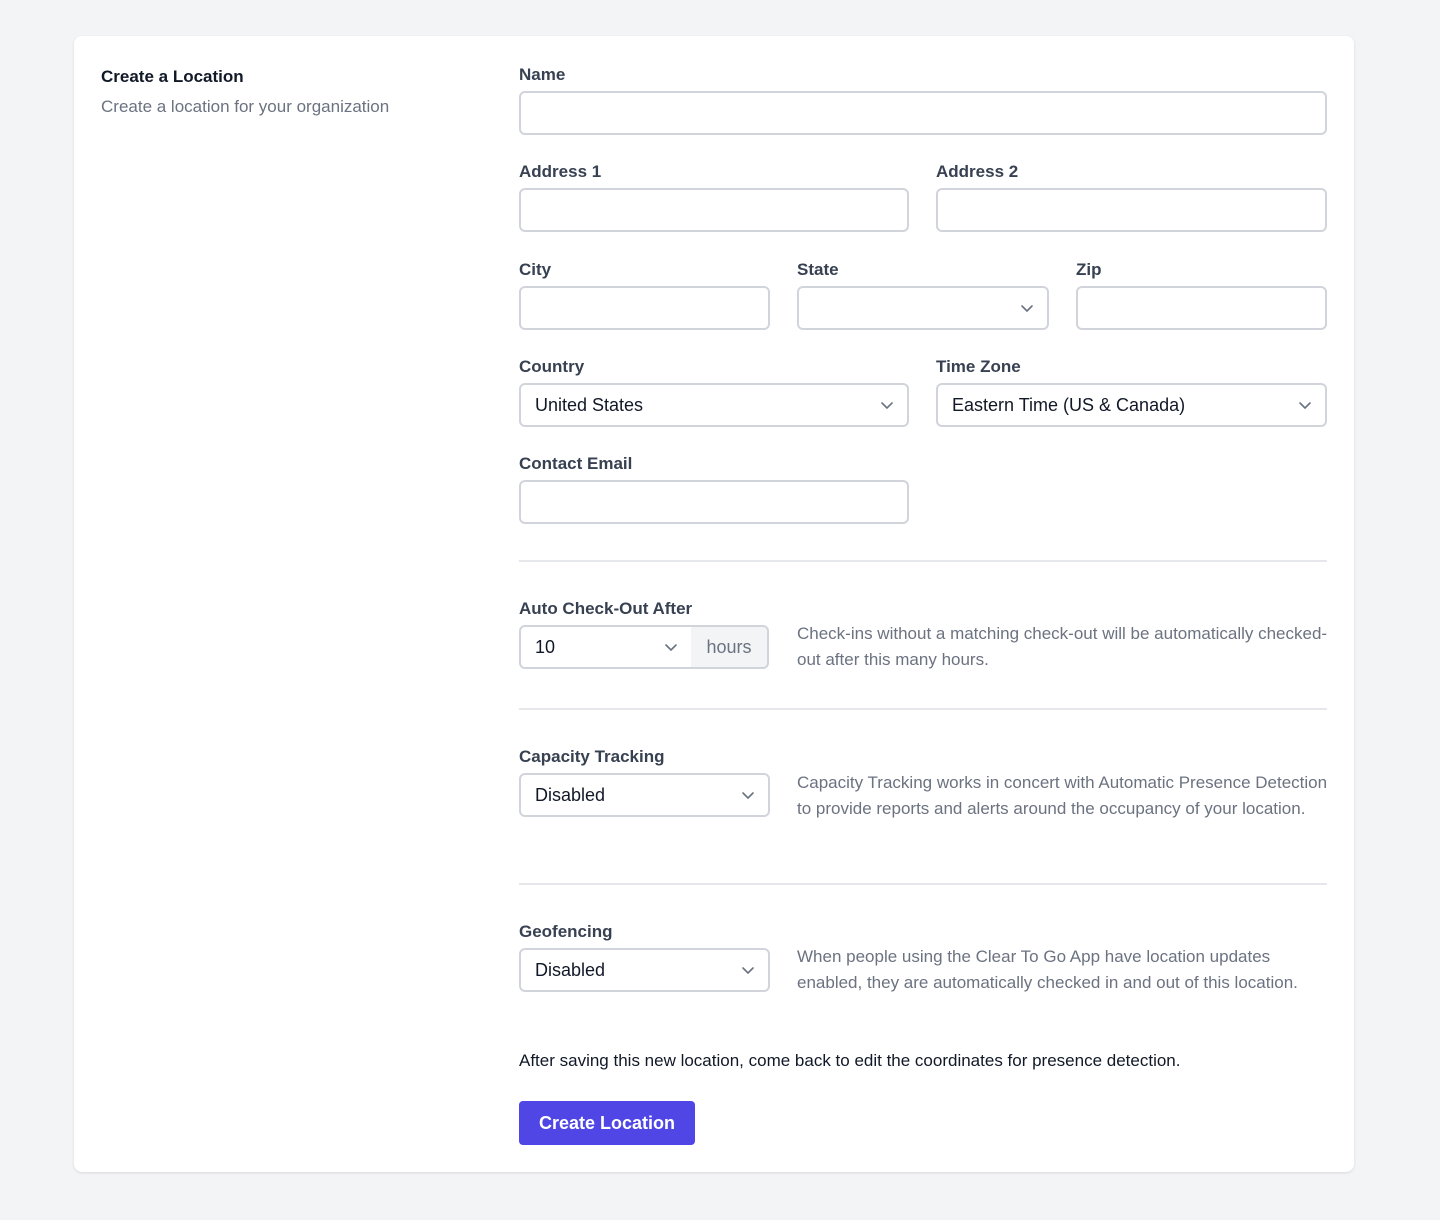 Image resolution: width=1440 pixels, height=1220 pixels. I want to click on geofencing-field: Geofencing Disabled, so click(644, 957).